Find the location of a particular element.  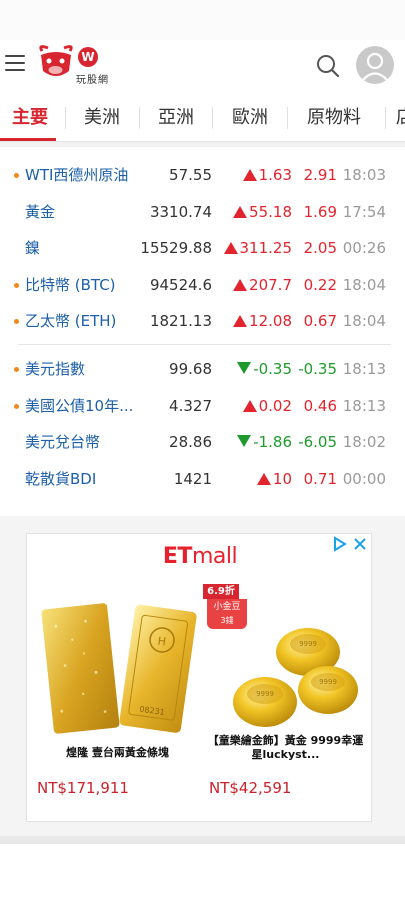

tab-main: 主要 is located at coordinates (30, 118).